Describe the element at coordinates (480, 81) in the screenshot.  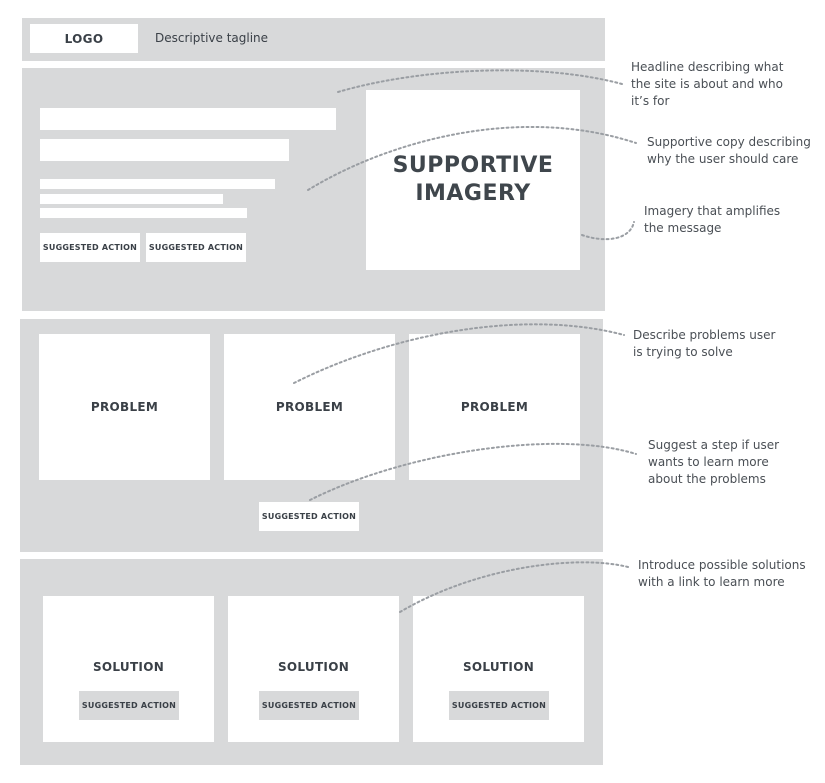
I see `connector-headline` at that location.